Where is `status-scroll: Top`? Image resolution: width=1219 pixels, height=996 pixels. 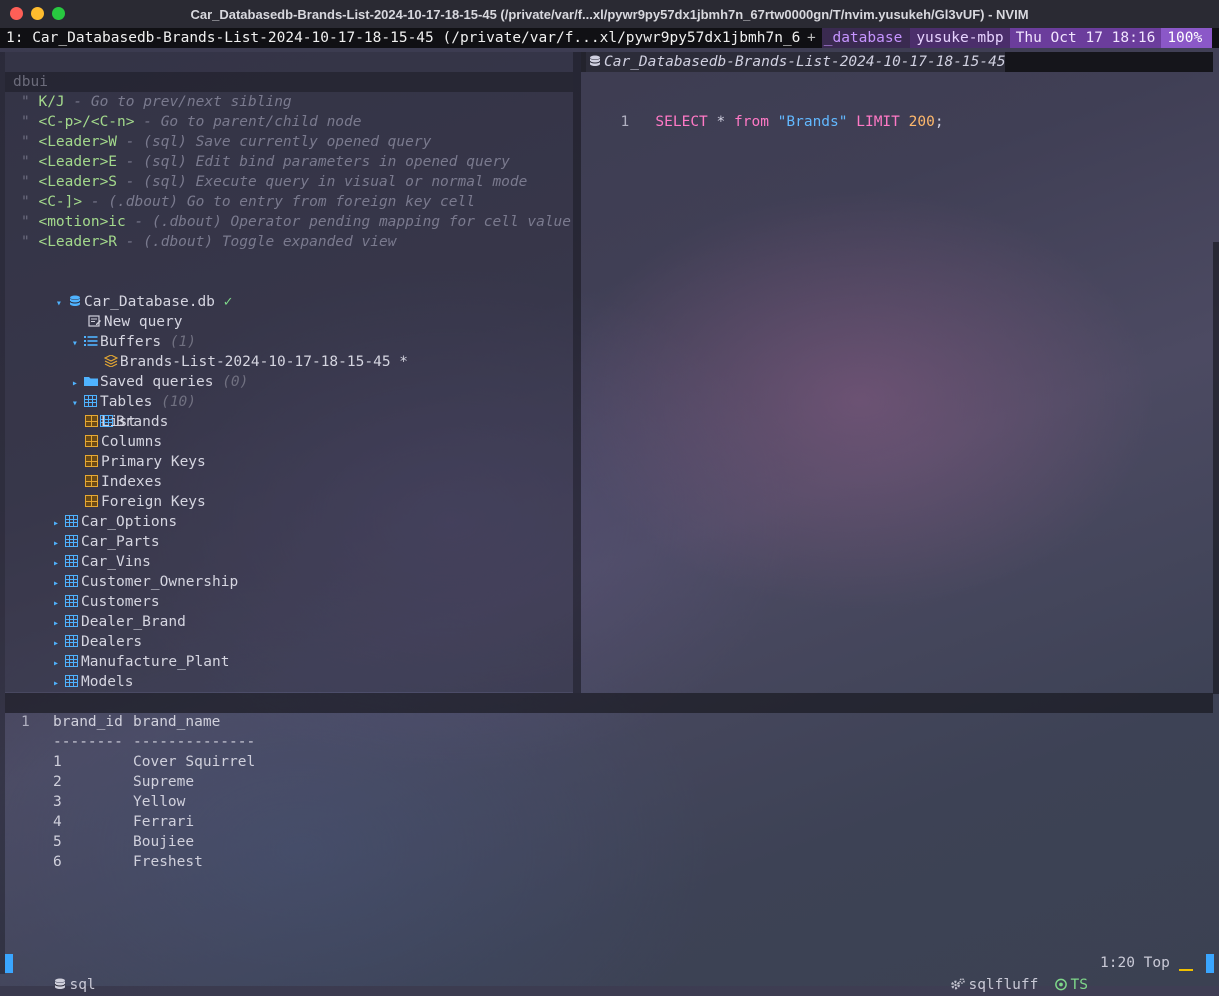
status-scroll: Top is located at coordinates (1156, 963).